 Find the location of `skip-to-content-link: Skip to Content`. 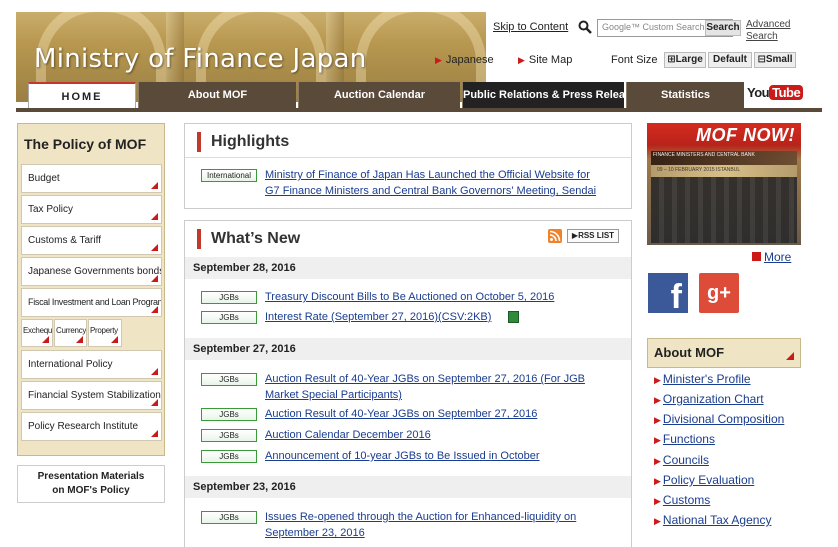

skip-to-content-link: Skip to Content is located at coordinates (530, 27).